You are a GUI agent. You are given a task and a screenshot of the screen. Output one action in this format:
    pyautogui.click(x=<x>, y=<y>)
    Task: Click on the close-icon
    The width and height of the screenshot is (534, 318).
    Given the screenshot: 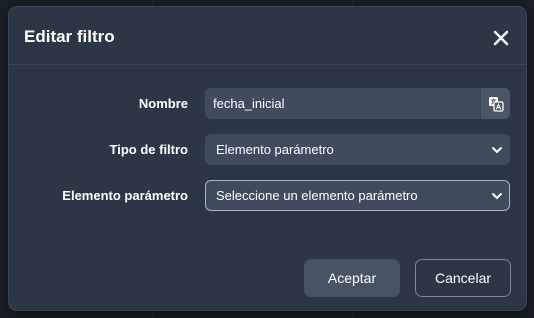 What is the action you would take?
    pyautogui.click(x=501, y=38)
    